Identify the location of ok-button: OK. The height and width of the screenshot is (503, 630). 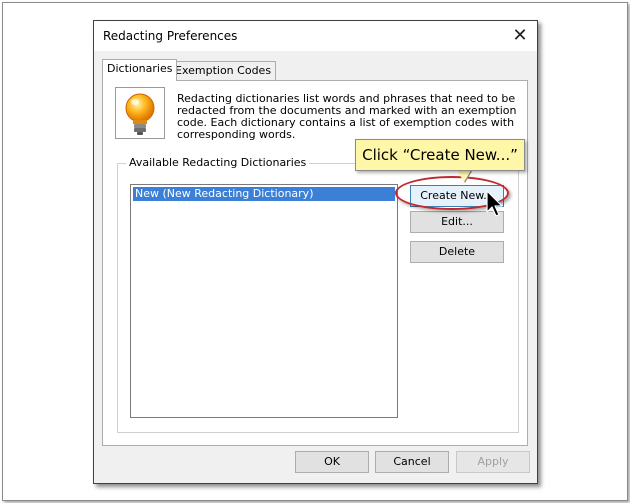
(332, 462).